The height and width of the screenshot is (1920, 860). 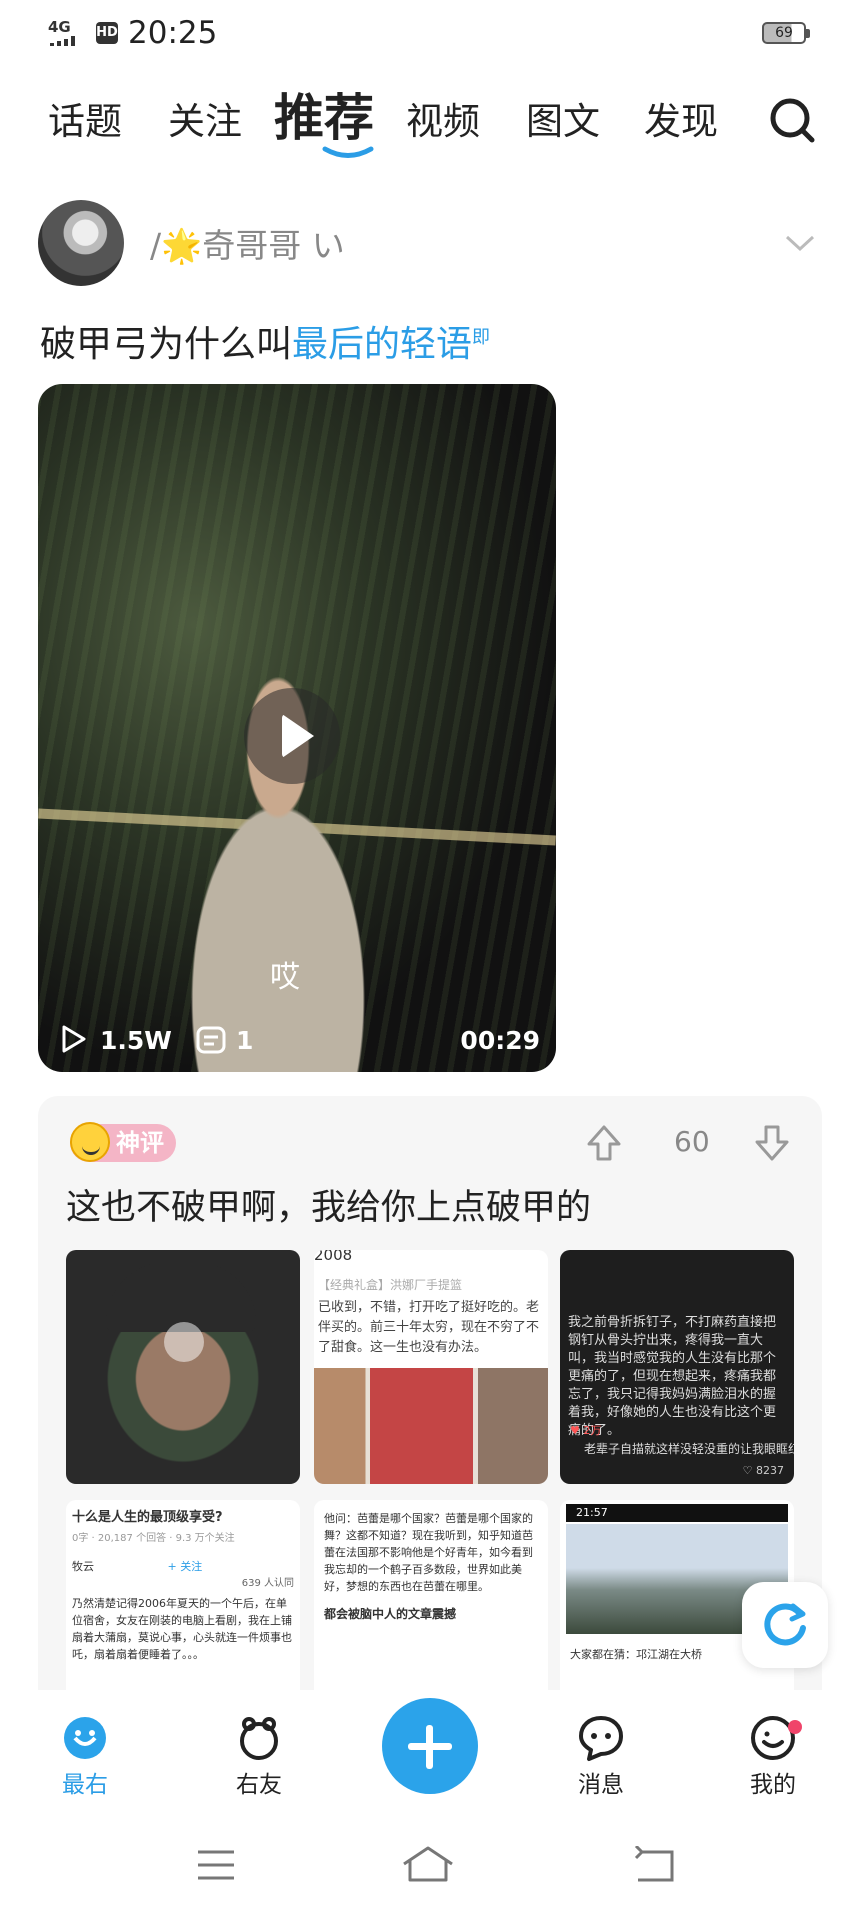 What do you see at coordinates (601, 1738) in the screenshot?
I see `message-icon` at bounding box center [601, 1738].